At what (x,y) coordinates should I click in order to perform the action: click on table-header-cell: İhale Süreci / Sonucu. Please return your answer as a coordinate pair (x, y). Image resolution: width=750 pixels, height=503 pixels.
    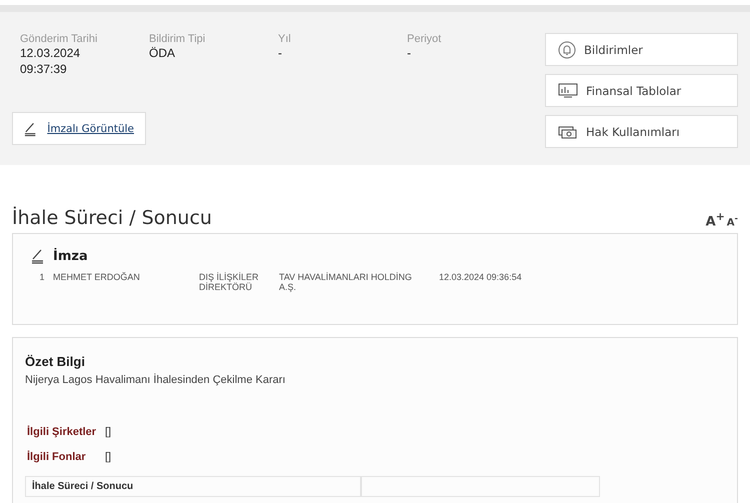
    Looking at the image, I should click on (193, 486).